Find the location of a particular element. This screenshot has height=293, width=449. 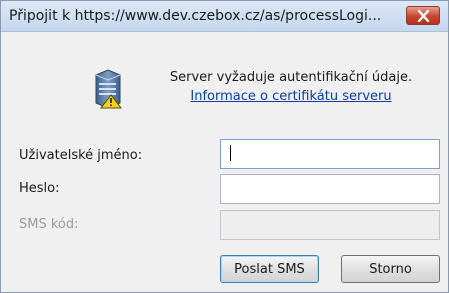

username-input is located at coordinates (330, 154).